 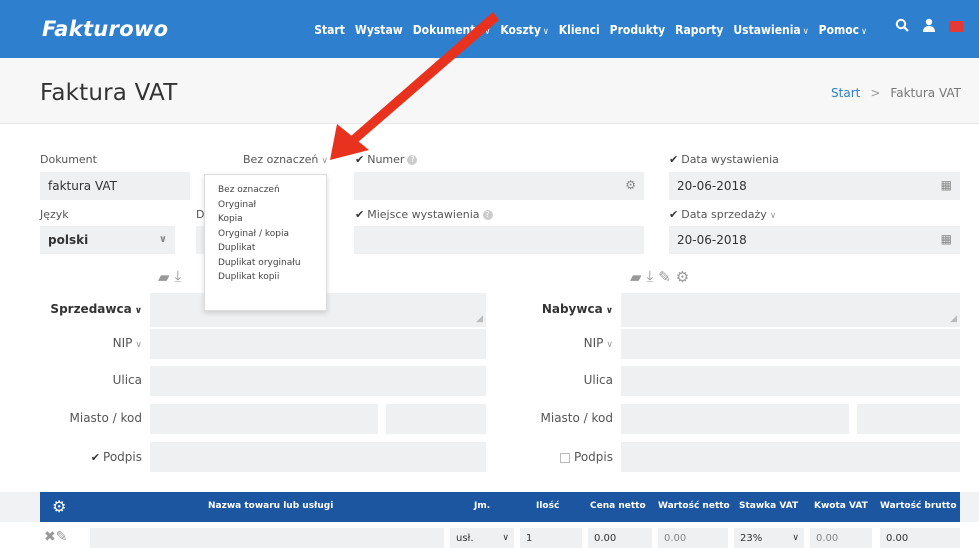 I want to click on col-net-value: Wartość netto, so click(x=694, y=506).